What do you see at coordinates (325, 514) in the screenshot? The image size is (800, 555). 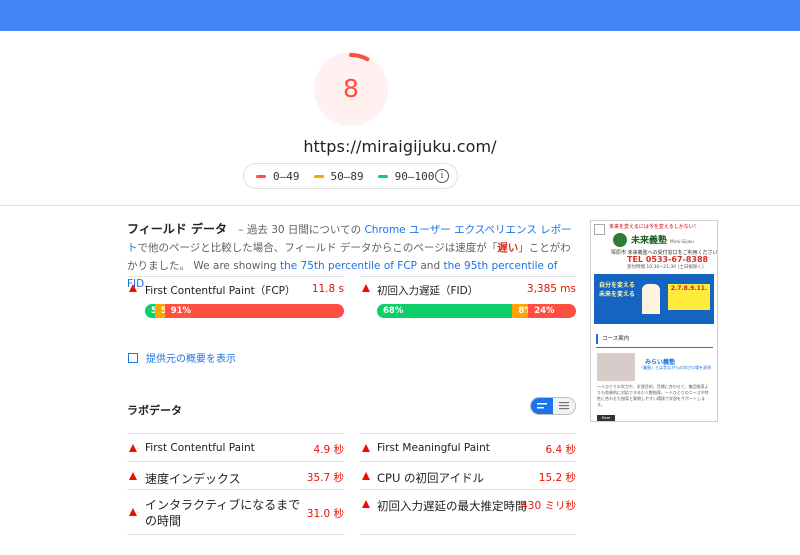 I see `lab-metric-value: 31.0 秒` at bounding box center [325, 514].